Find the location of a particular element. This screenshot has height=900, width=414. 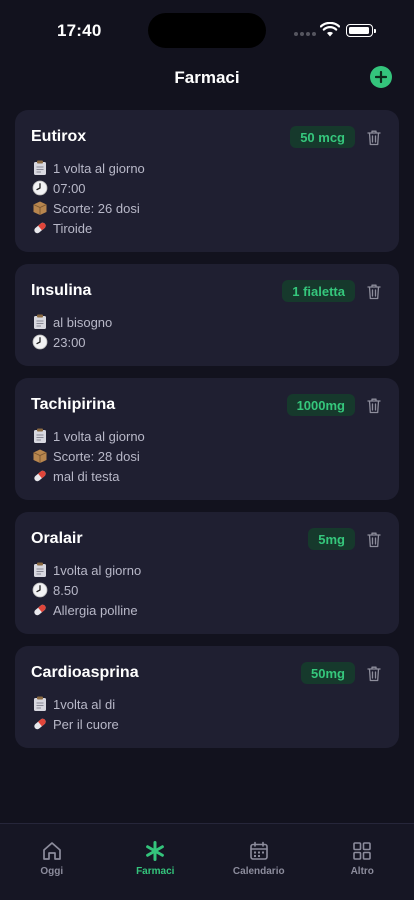

tab-farmaci: Farmaci is located at coordinates (156, 862).